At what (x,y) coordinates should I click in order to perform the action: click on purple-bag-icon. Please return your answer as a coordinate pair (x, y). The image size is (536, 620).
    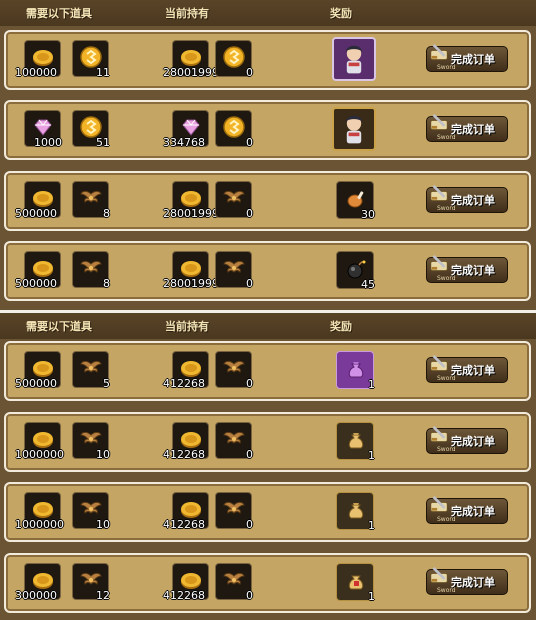
    Looking at the image, I should click on (356, 369).